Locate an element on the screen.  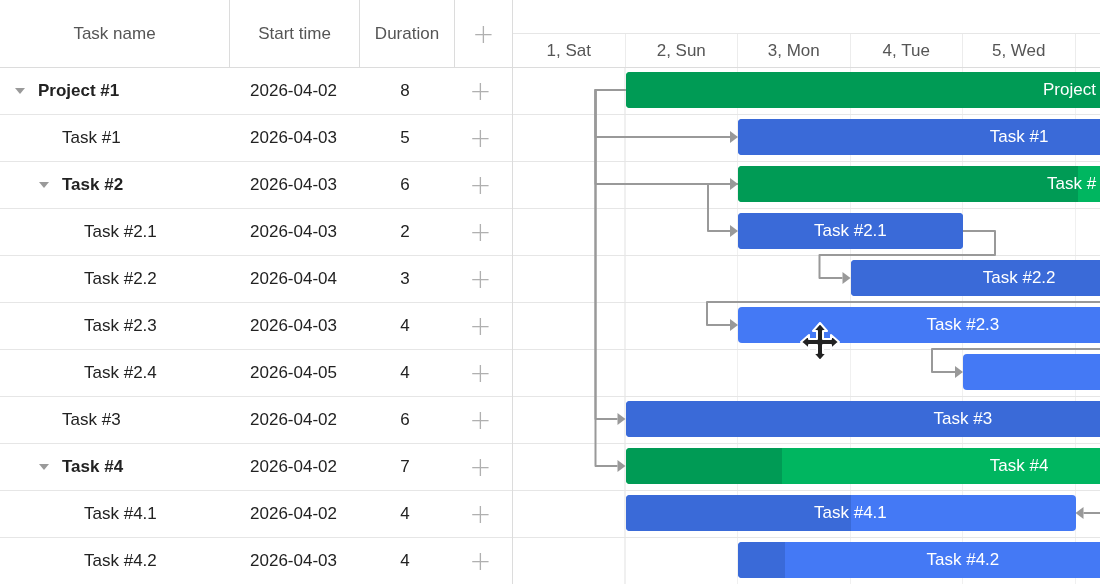
task-name: Task #3 is located at coordinates (91, 420).